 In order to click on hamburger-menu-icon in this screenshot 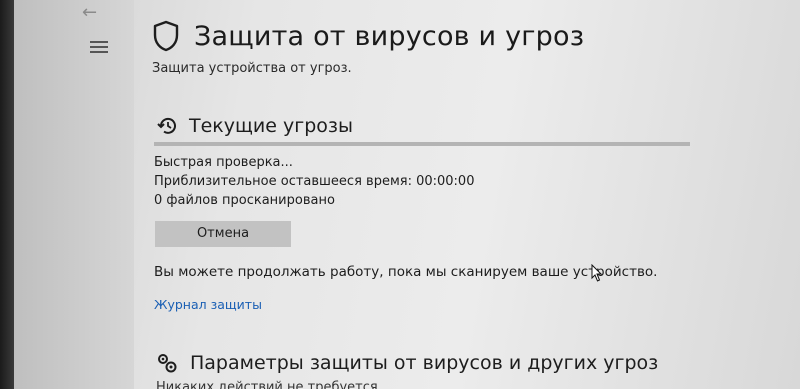, I will do `click(99, 48)`.